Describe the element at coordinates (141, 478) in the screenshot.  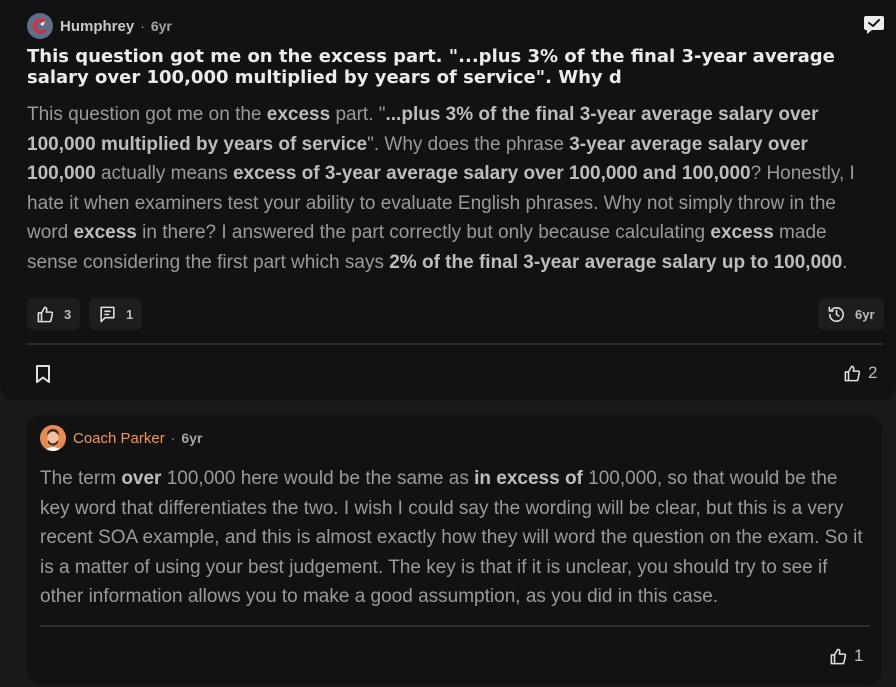
I see `bold-text: over` at that location.